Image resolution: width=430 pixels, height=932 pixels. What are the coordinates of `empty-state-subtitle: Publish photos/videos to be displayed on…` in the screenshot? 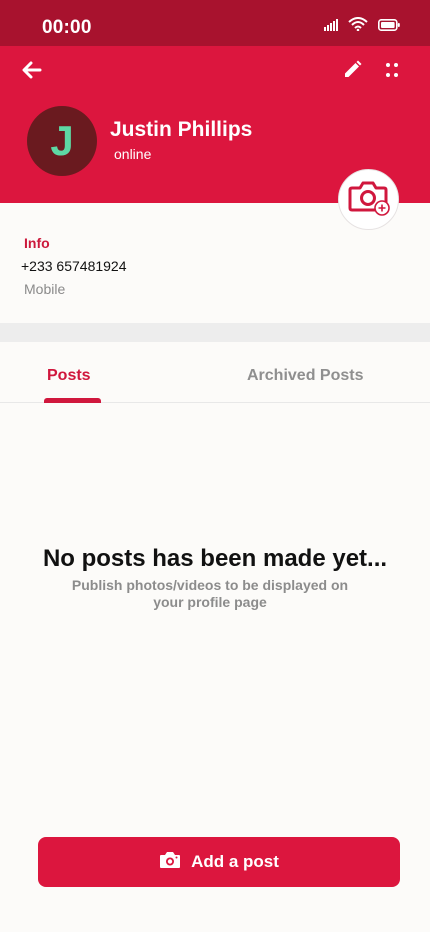 It's located at (210, 593).